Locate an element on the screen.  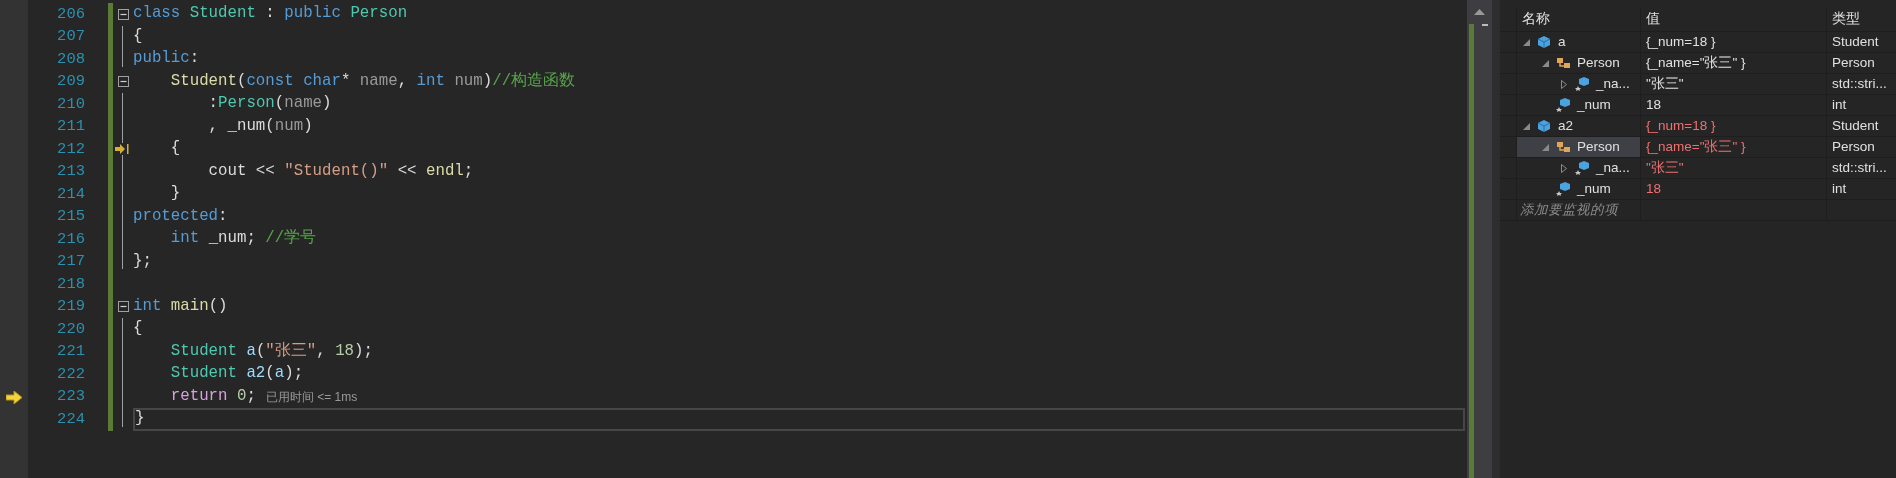
outline-line is located at coordinates (122, 46).